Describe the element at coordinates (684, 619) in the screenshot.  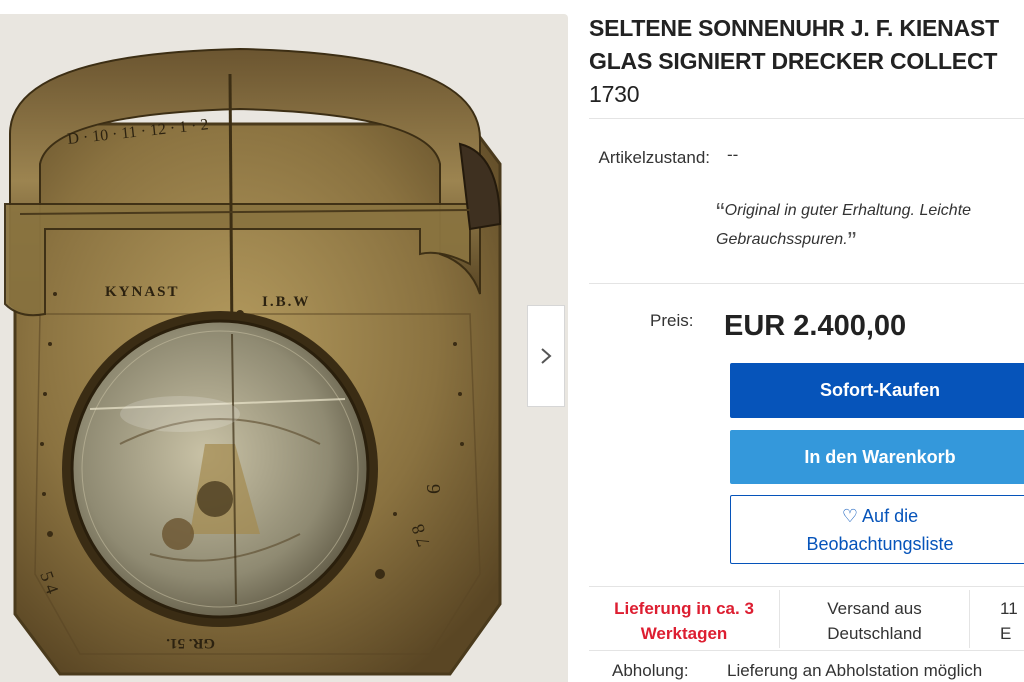
I see `delivery-estimate: Lieferung in ca. 3 Werktagen` at that location.